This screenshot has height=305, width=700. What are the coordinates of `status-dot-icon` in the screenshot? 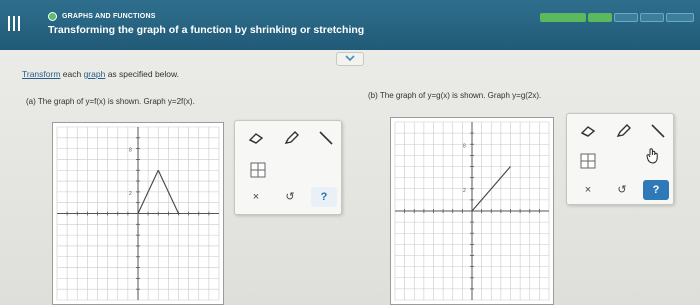 It's located at (52, 16).